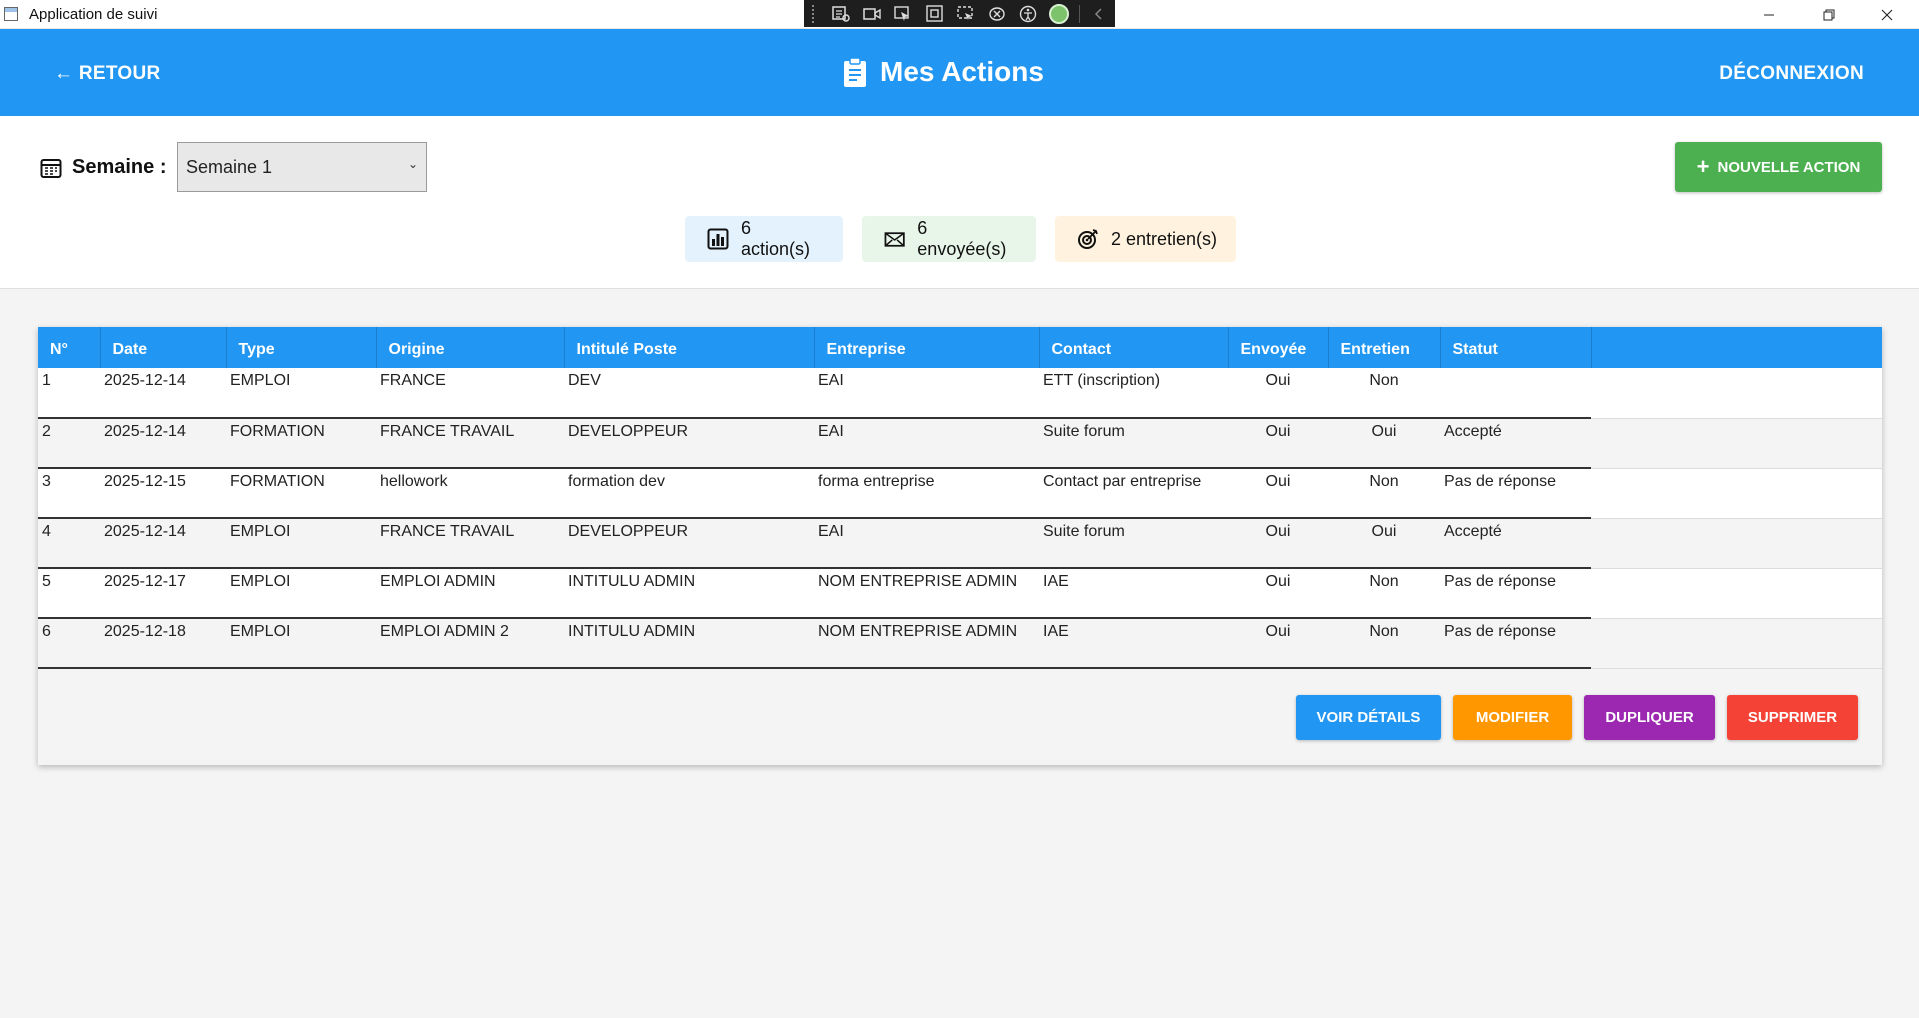 The height and width of the screenshot is (1018, 1919). What do you see at coordinates (996, 13) in the screenshot?
I see `binding-failures-icon` at bounding box center [996, 13].